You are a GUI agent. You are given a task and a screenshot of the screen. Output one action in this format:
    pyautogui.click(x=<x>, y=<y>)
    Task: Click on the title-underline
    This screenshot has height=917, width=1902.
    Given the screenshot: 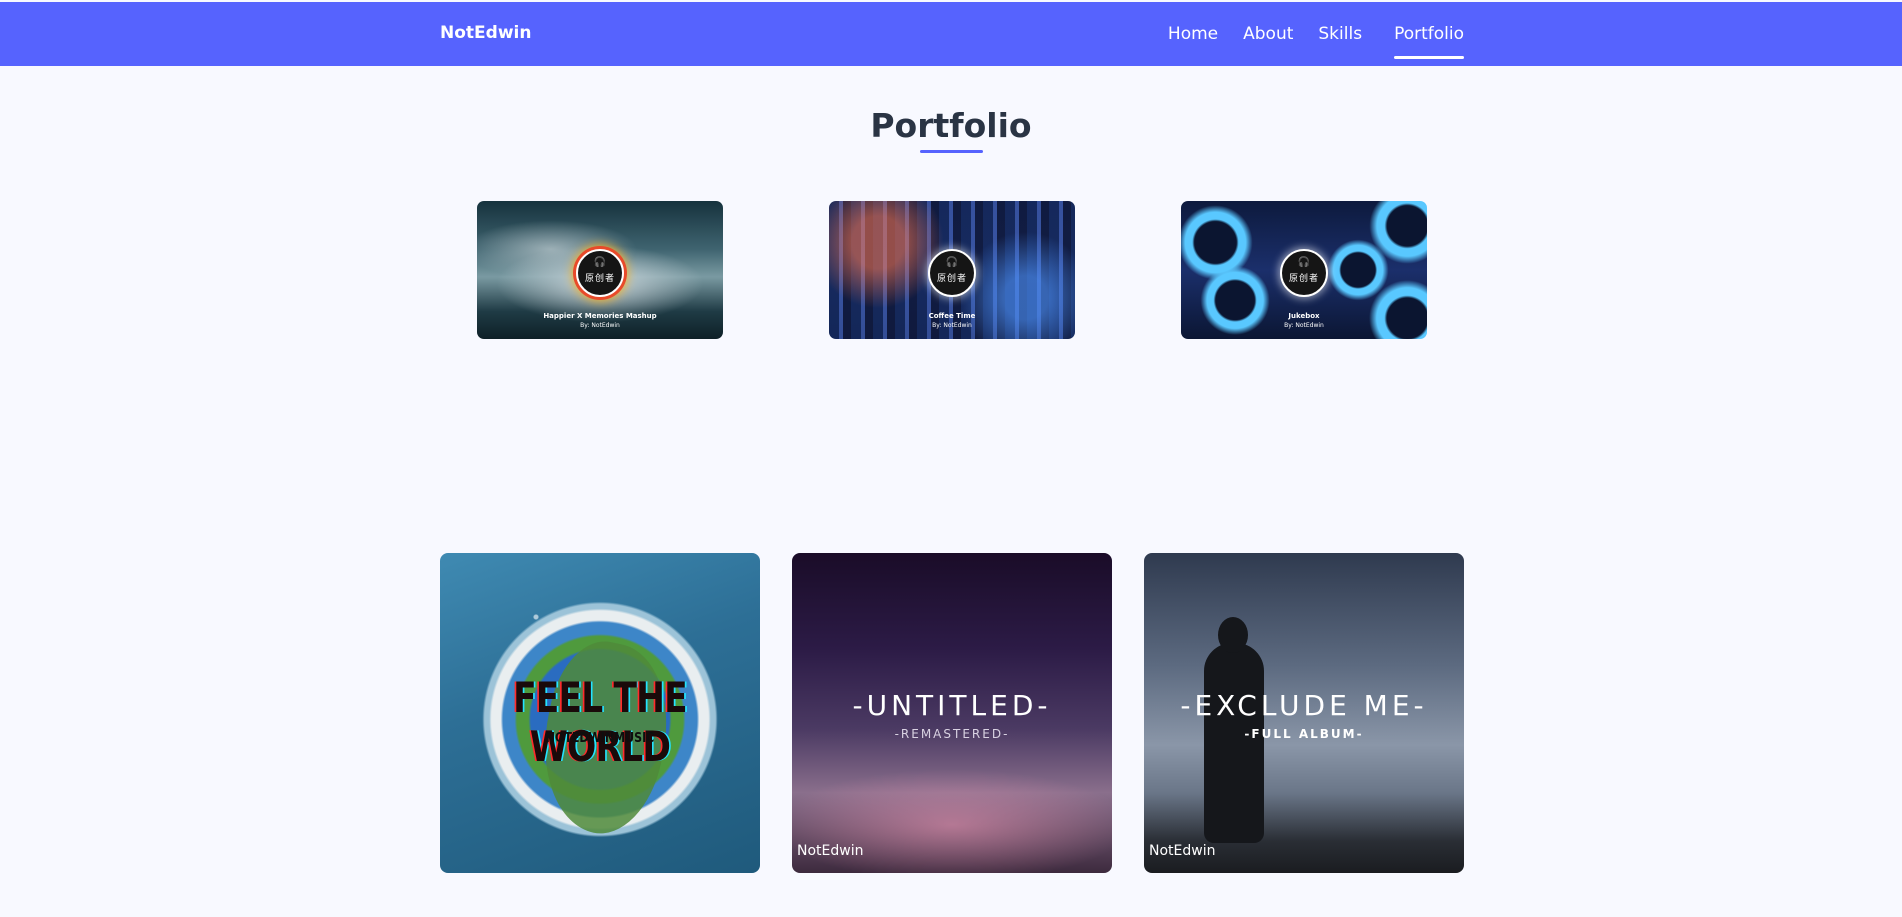 What is the action you would take?
    pyautogui.click(x=951, y=151)
    